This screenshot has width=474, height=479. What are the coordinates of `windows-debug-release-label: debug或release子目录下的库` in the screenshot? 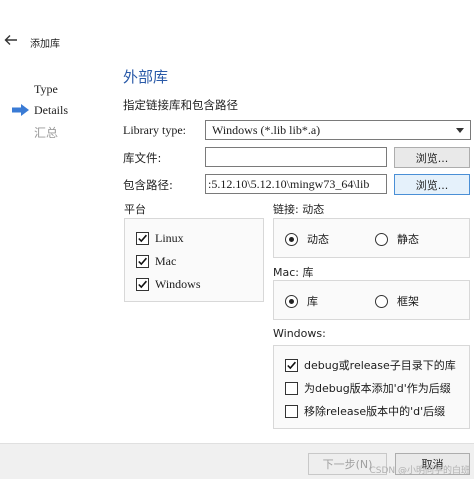 It's located at (380, 365).